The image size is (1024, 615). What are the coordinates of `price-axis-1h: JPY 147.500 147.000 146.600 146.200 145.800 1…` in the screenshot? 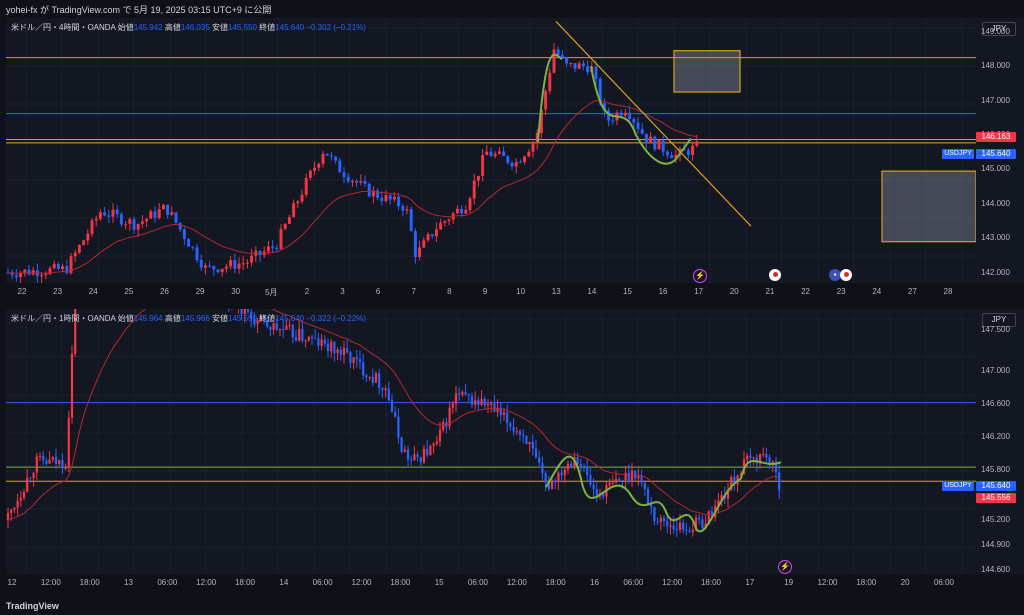 It's located at (1000, 441).